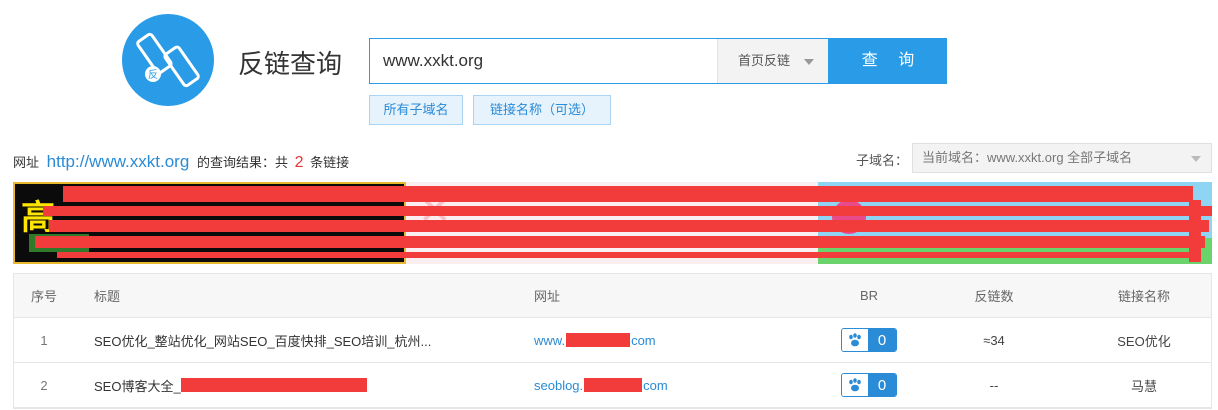 The width and height of the screenshot is (1218, 410). What do you see at coordinates (1143, 296) in the screenshot?
I see `column-header-link-name: 链接名称` at bounding box center [1143, 296].